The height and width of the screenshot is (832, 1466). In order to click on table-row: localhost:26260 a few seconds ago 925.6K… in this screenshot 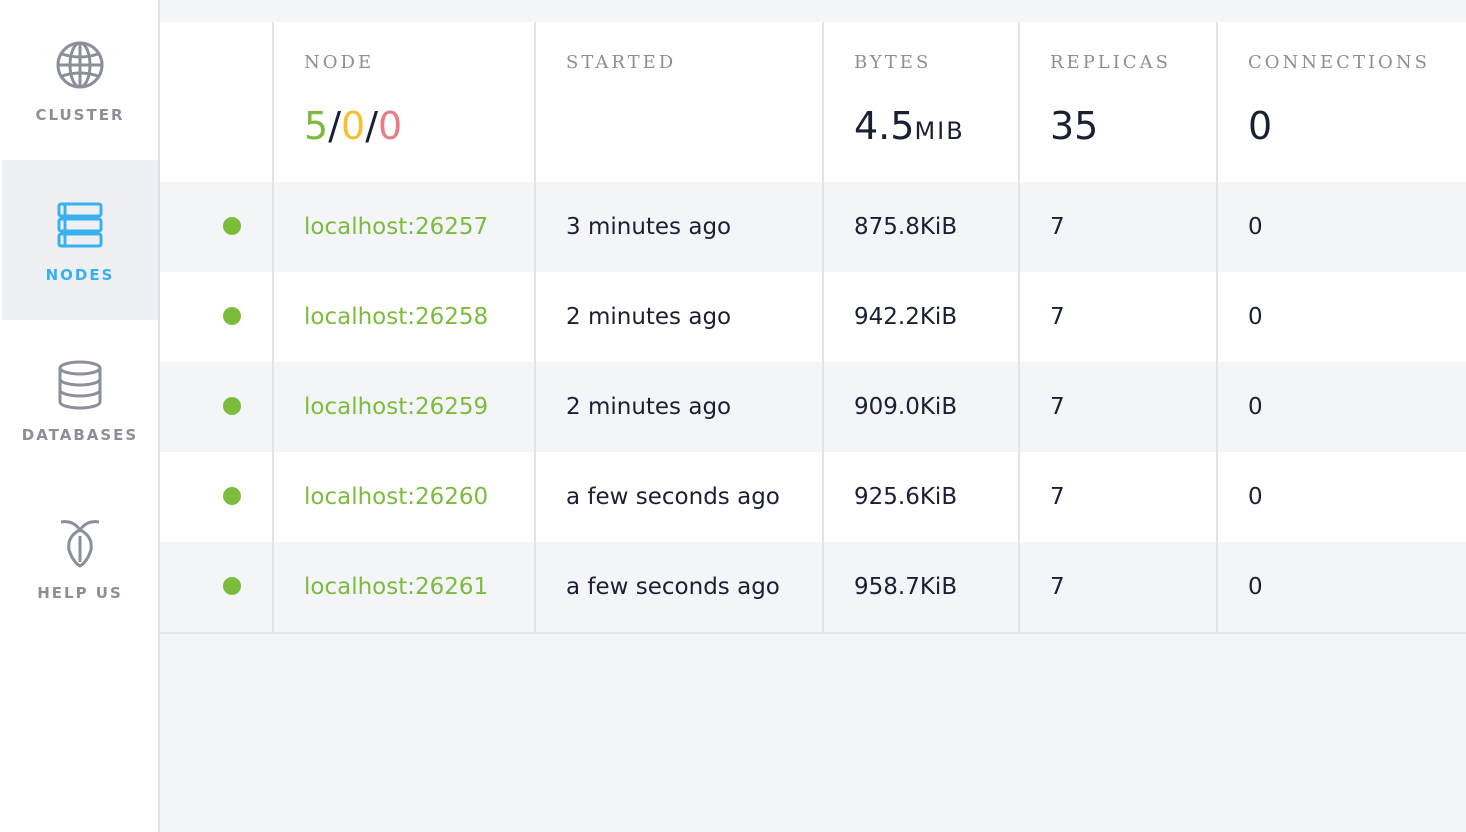, I will do `click(813, 497)`.